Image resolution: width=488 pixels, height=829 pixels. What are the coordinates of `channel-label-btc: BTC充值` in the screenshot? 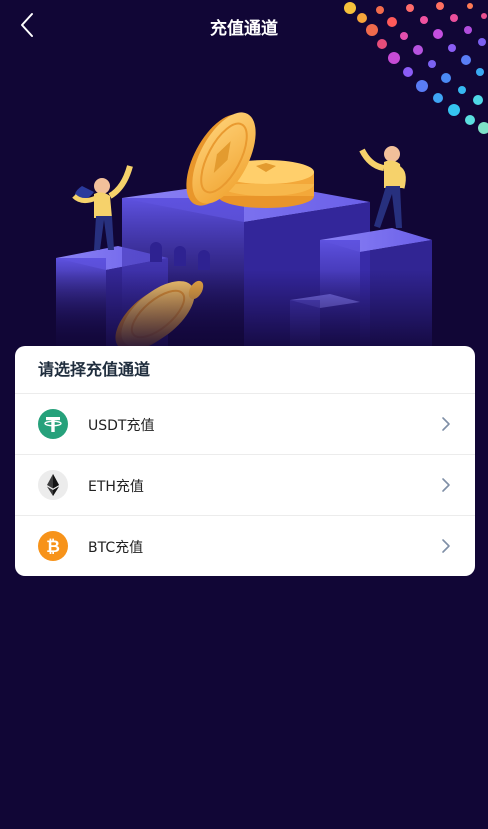 It's located at (116, 548).